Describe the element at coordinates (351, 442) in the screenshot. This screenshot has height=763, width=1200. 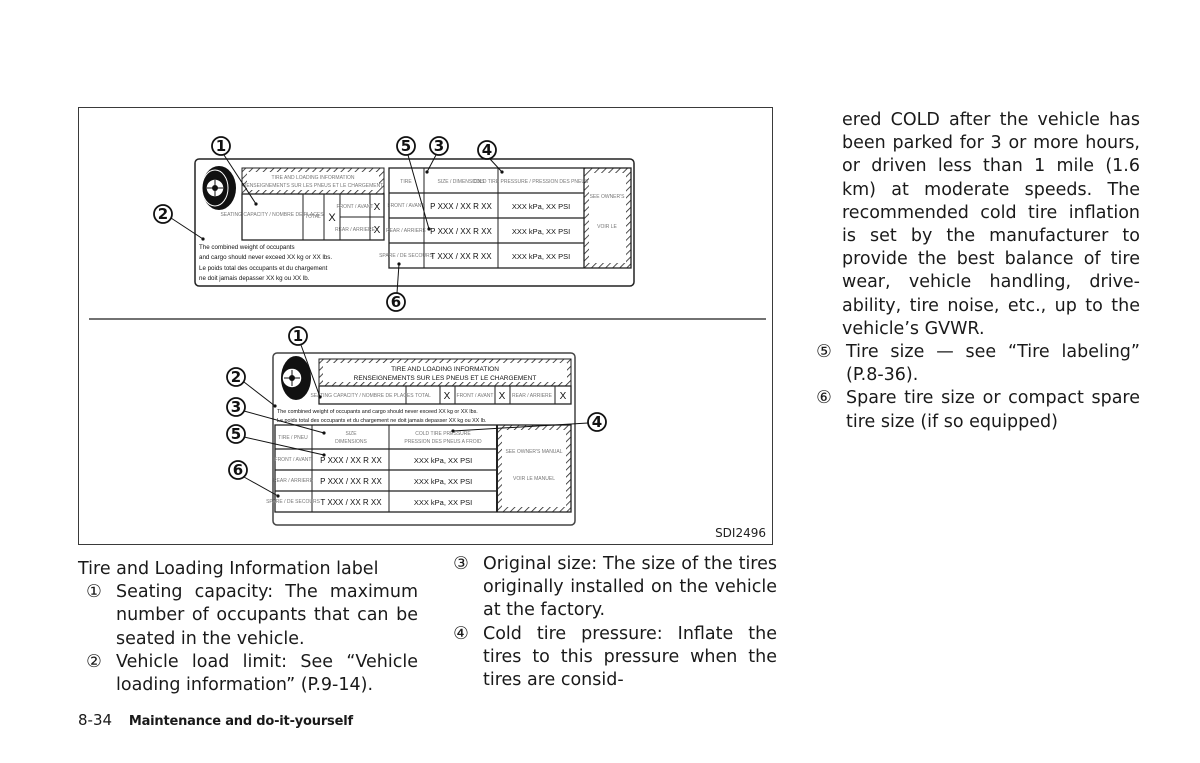
I see `col-size-header-2: DIMENSIONS` at that location.